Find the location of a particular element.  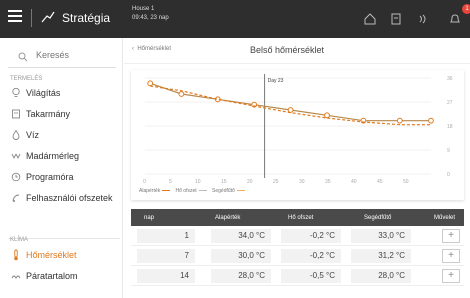

sidebar-item-felhasznaloi-ofszetek: Felhasználói ofszetek is located at coordinates (61, 199).